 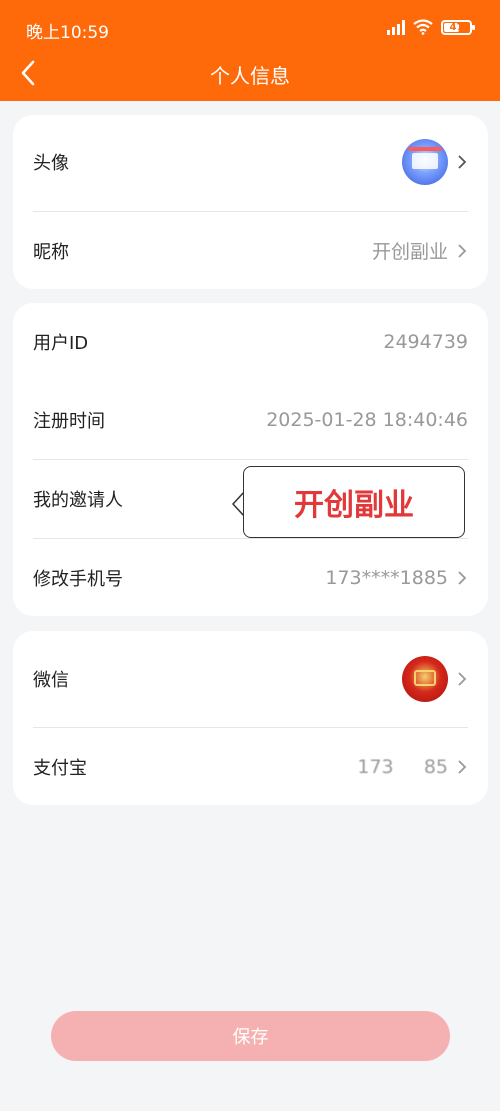 What do you see at coordinates (367, 420) in the screenshot?
I see `register-time-value: 2025-01-28 18:40:46` at bounding box center [367, 420].